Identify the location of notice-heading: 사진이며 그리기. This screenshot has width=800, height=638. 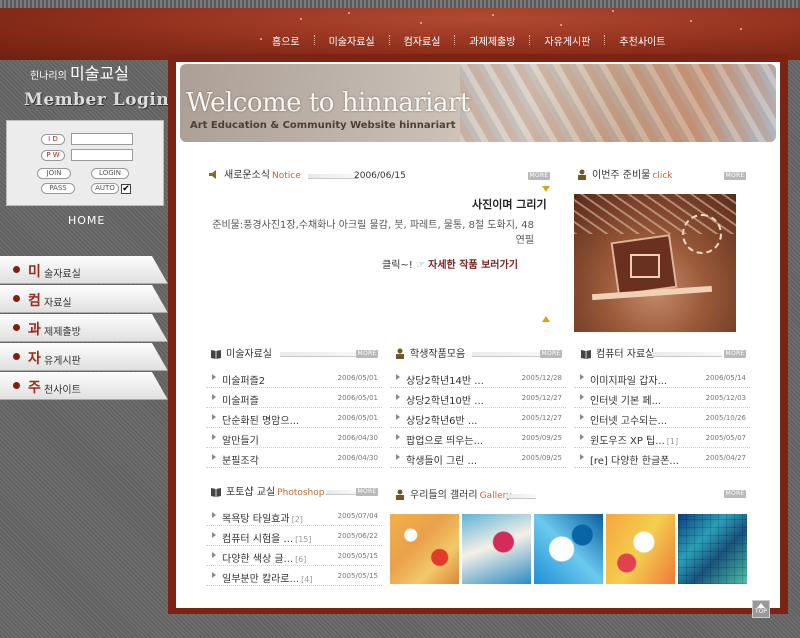
(509, 204).